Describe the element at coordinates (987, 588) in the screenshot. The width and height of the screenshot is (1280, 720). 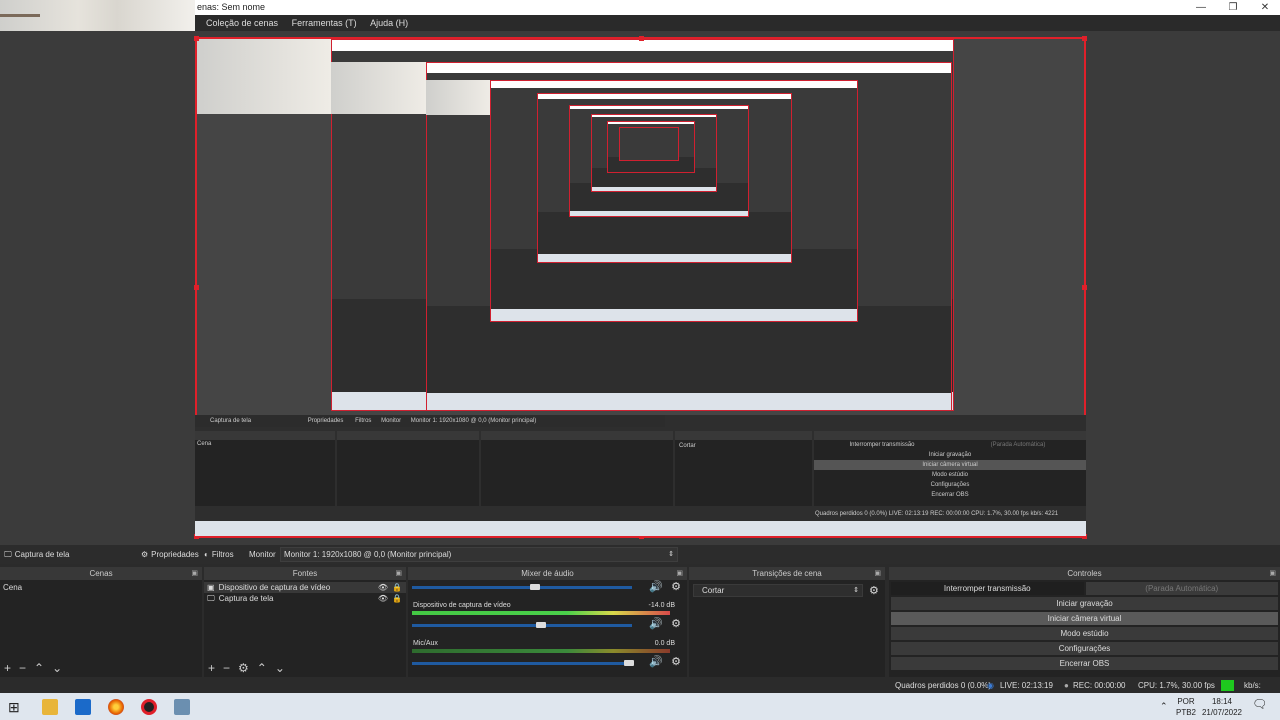
I see `stop-stream-button: Interromper transmissão` at that location.